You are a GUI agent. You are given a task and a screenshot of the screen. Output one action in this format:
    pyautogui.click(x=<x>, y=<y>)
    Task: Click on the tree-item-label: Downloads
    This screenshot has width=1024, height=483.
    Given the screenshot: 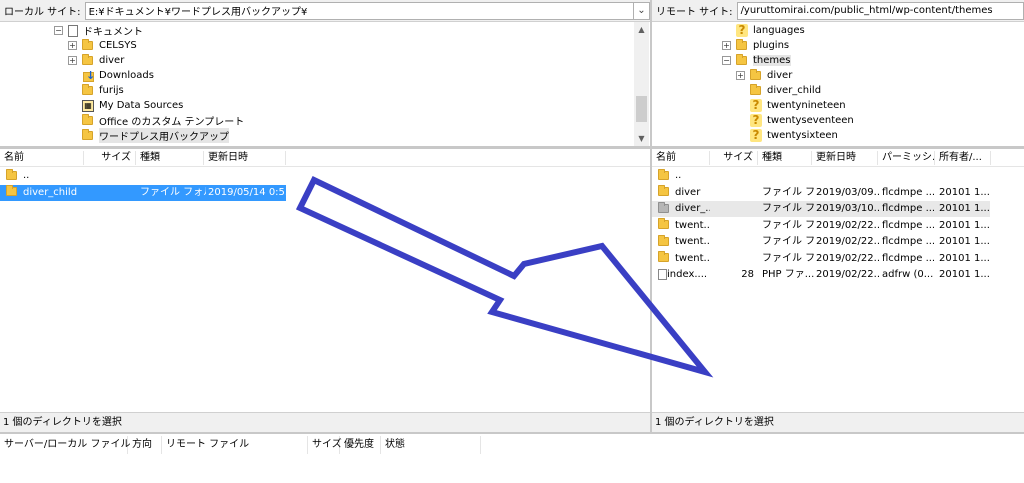 What is the action you would take?
    pyautogui.click(x=126, y=75)
    